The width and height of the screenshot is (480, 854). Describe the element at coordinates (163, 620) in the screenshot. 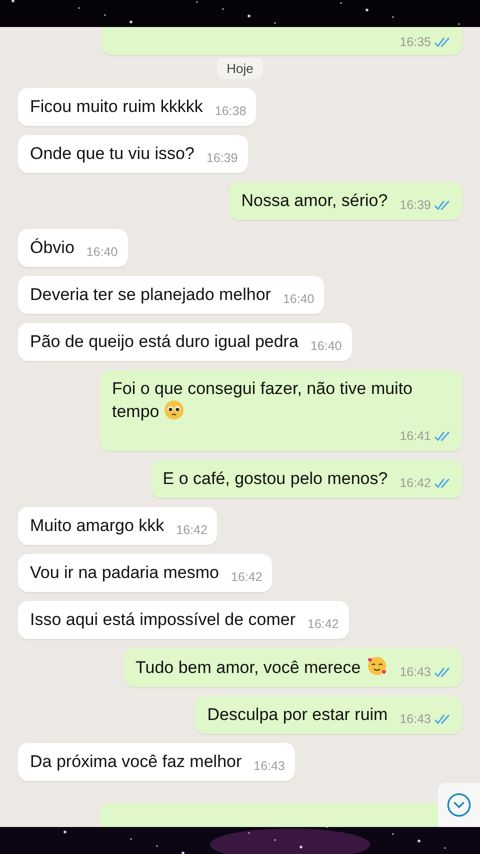

I see `message-text: Isso aqui está impossível de comer` at that location.